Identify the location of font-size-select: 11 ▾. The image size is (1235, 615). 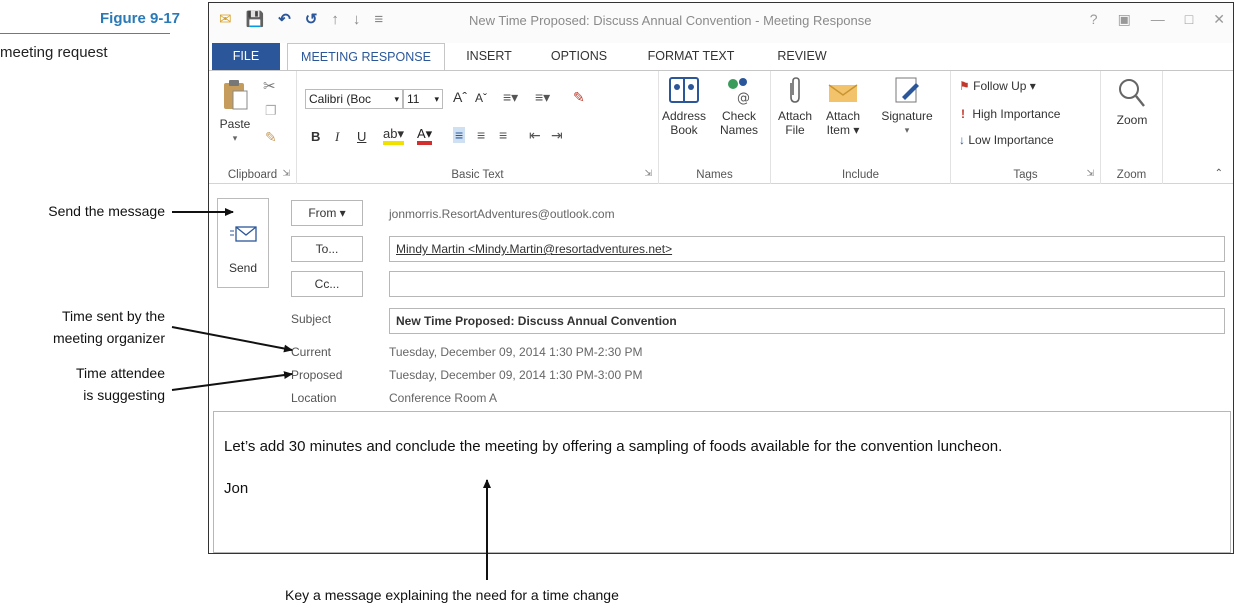
(423, 99).